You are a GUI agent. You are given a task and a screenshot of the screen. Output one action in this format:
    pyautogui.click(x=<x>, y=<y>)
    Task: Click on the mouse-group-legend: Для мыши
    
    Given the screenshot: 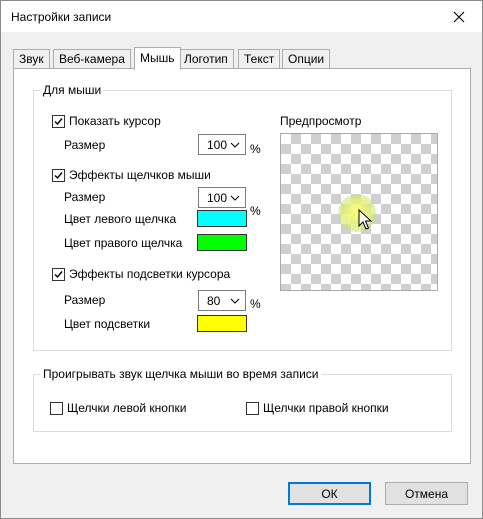 What is the action you would take?
    pyautogui.click(x=72, y=90)
    